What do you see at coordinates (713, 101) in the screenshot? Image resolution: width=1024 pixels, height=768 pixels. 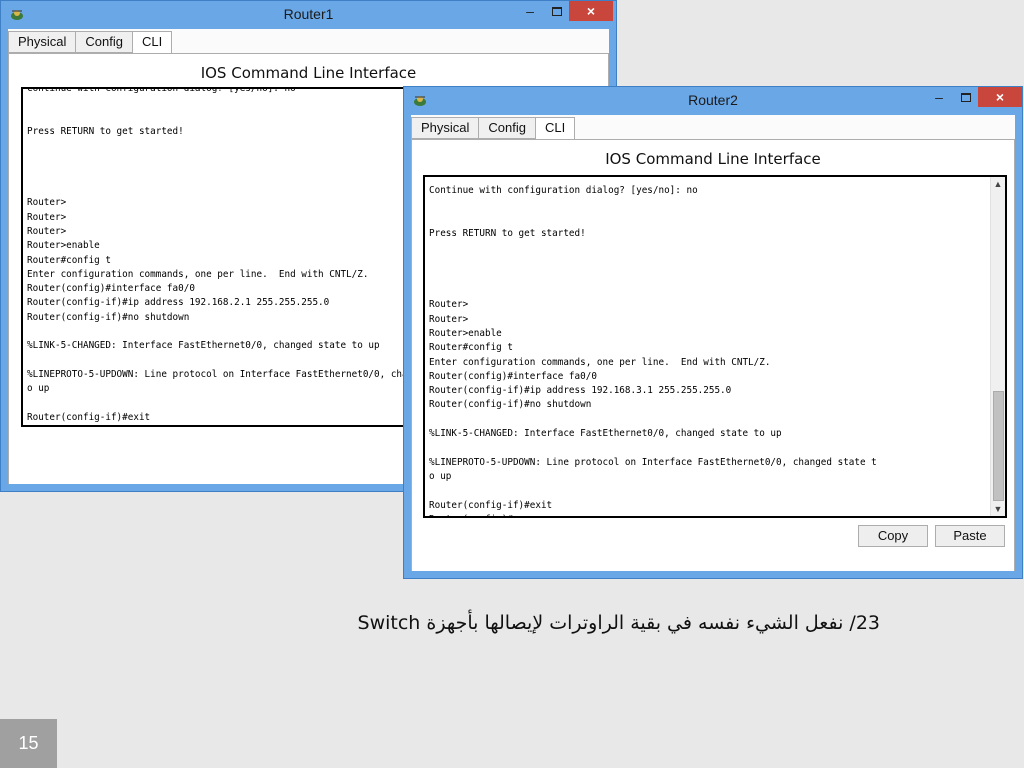 I see `router2-titlebar: Router2 – ×` at bounding box center [713, 101].